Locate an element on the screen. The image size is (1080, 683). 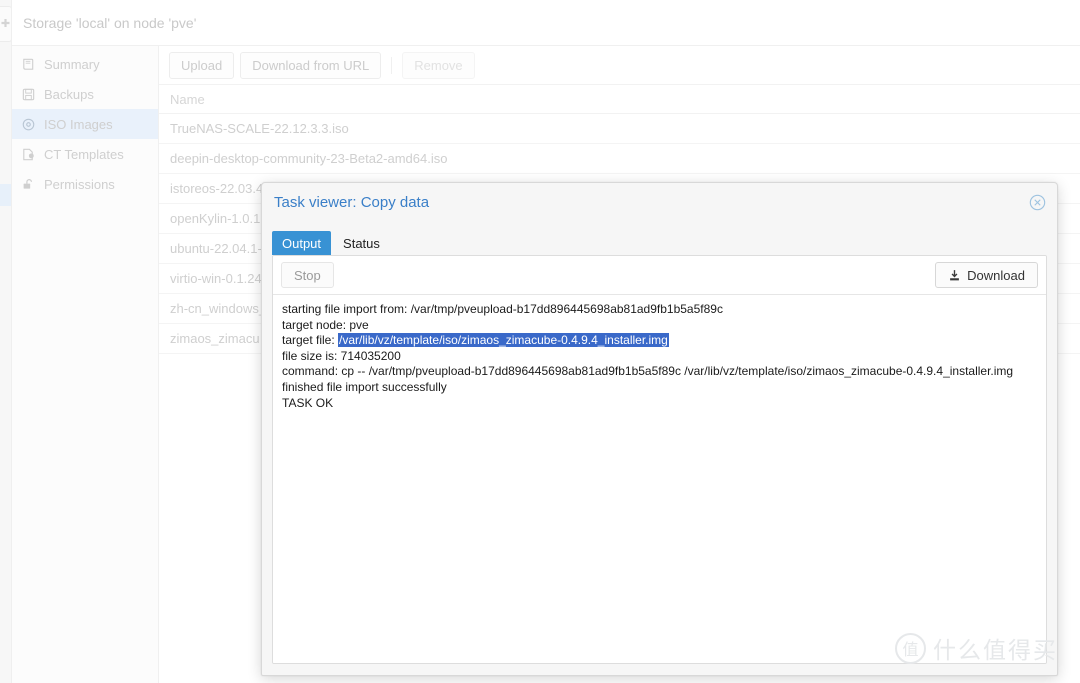
disc-icon is located at coordinates (28, 124).